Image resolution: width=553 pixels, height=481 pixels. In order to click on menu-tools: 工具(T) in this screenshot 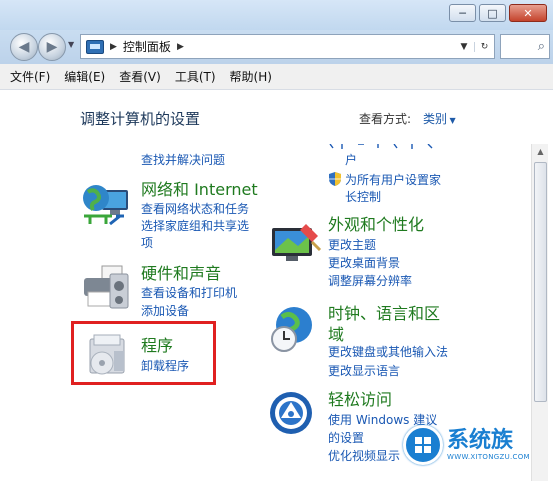, I will do `click(195, 76)`.